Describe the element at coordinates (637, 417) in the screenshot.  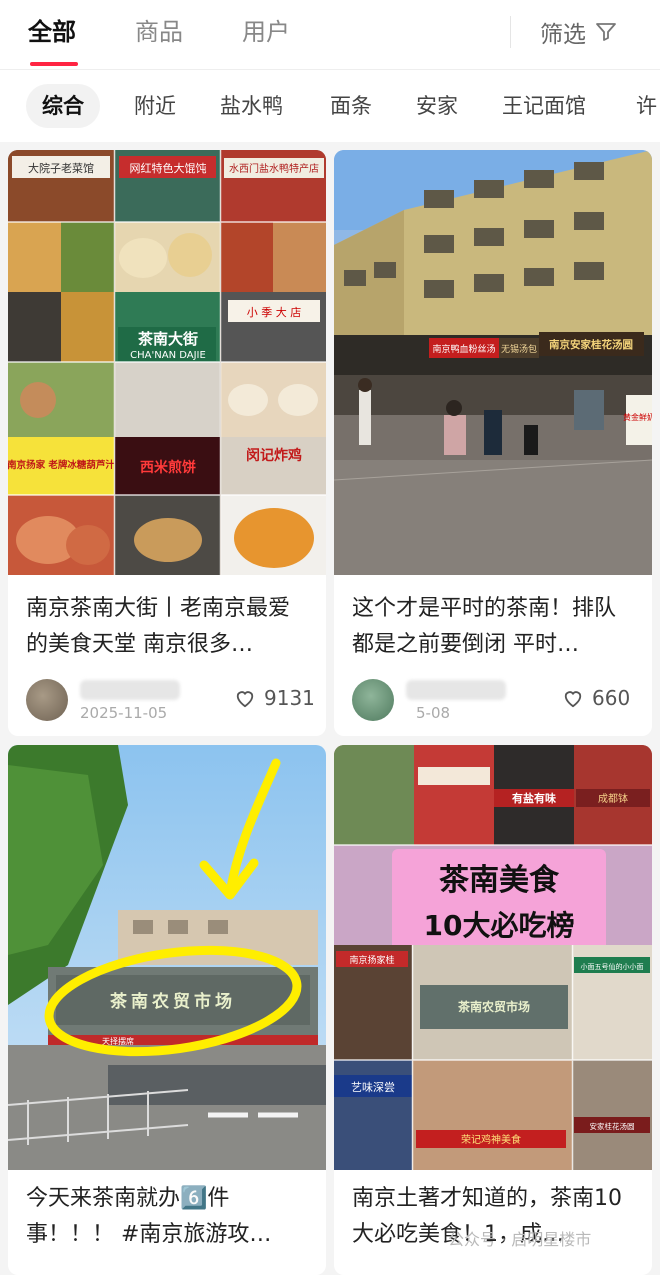
I see `side-sign: 黄金鲜奶` at that location.